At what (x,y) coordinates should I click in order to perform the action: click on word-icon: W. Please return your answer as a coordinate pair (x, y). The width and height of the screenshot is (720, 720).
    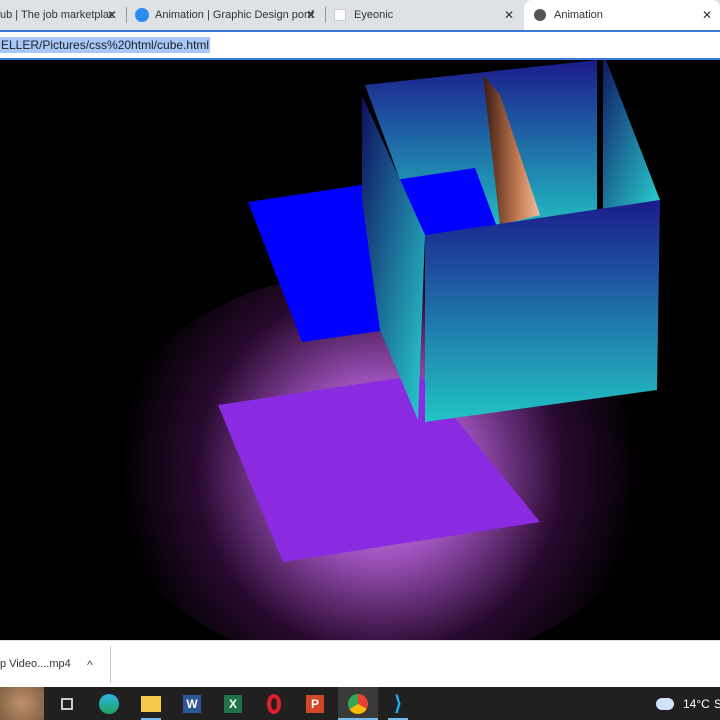
    Looking at the image, I should click on (192, 703).